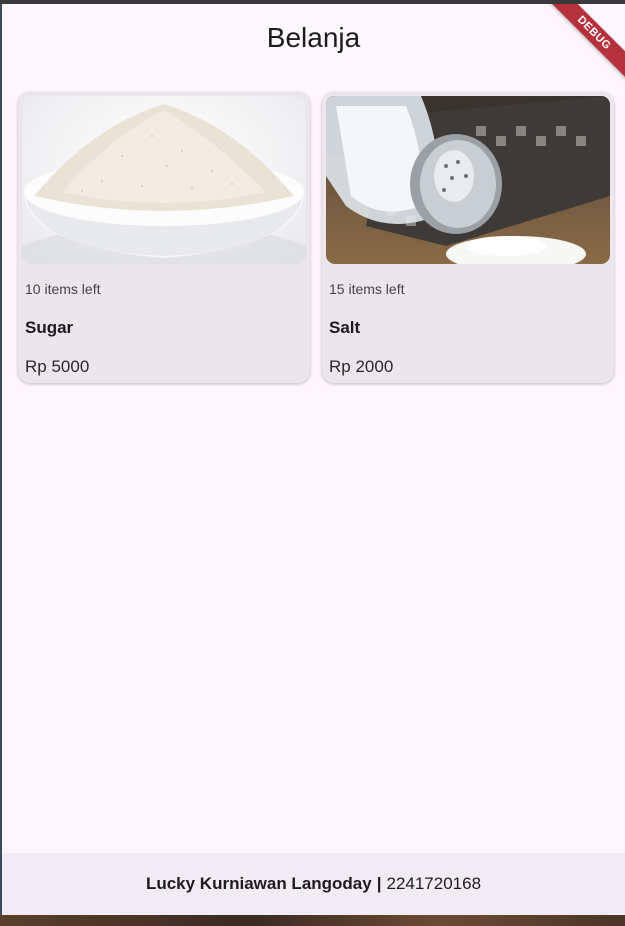 Image resolution: width=625 pixels, height=926 pixels. Describe the element at coordinates (367, 289) in the screenshot. I see `stock-label: 15 items left` at that location.